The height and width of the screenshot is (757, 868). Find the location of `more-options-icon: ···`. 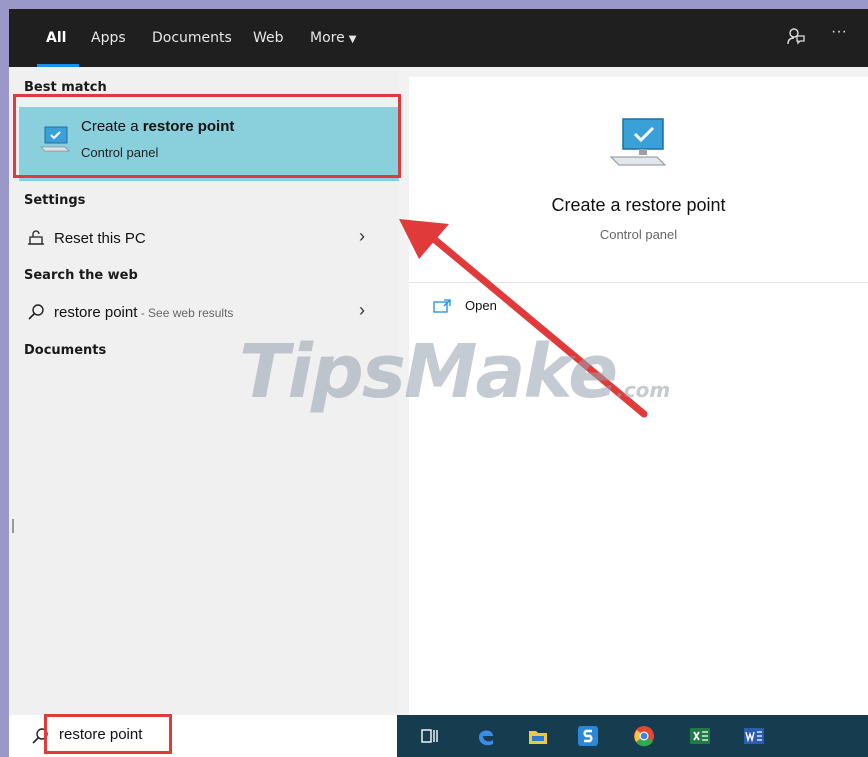

more-options-icon: ··· is located at coordinates (839, 32).